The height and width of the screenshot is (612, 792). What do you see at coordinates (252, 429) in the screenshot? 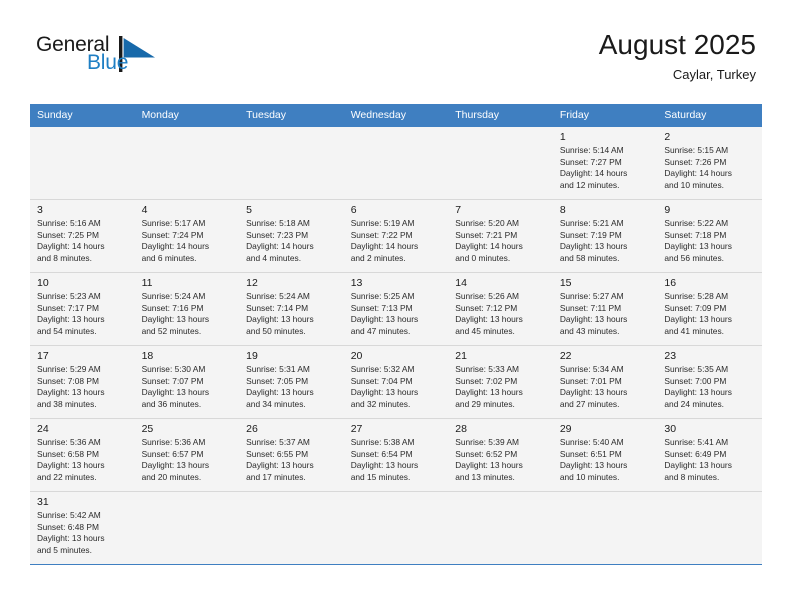
I see `calendar-day-number: 26` at bounding box center [252, 429].